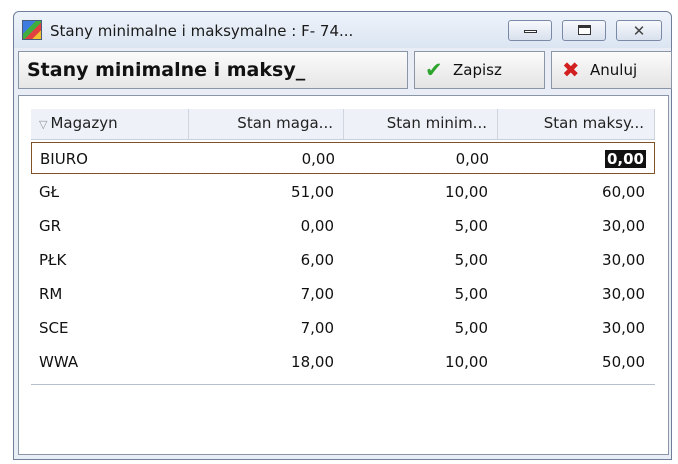 Image resolution: width=678 pixels, height=464 pixels. I want to click on cell-magazyn: GR, so click(110, 226).